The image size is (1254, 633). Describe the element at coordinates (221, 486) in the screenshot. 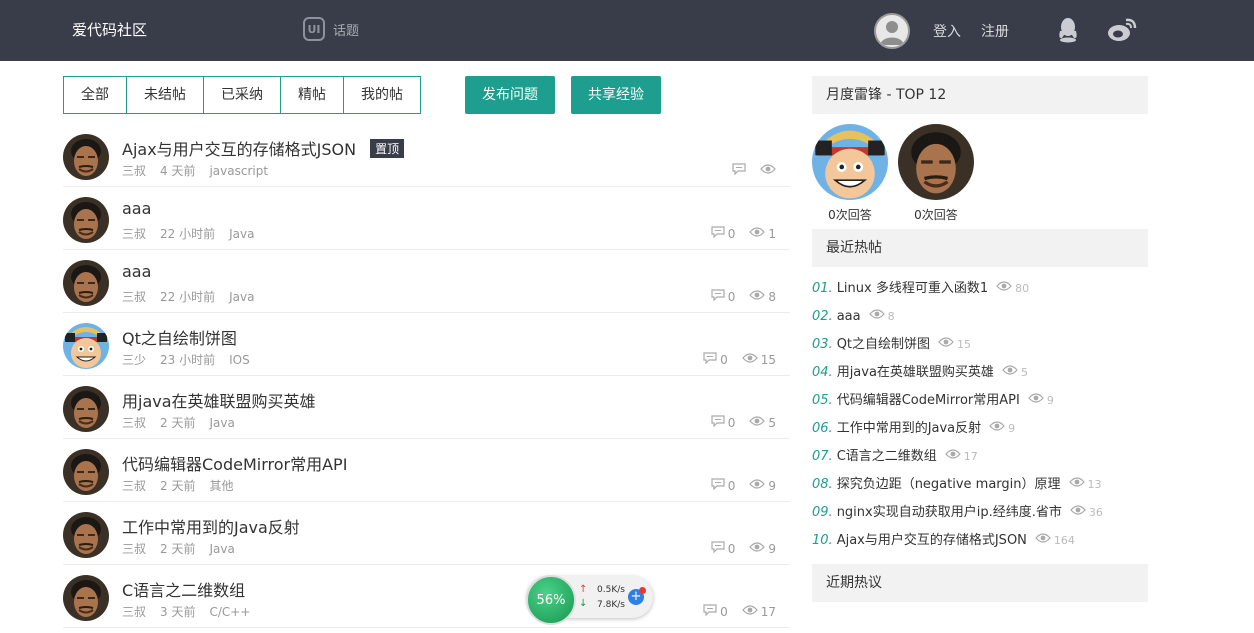

I see `post-category: 其他` at that location.